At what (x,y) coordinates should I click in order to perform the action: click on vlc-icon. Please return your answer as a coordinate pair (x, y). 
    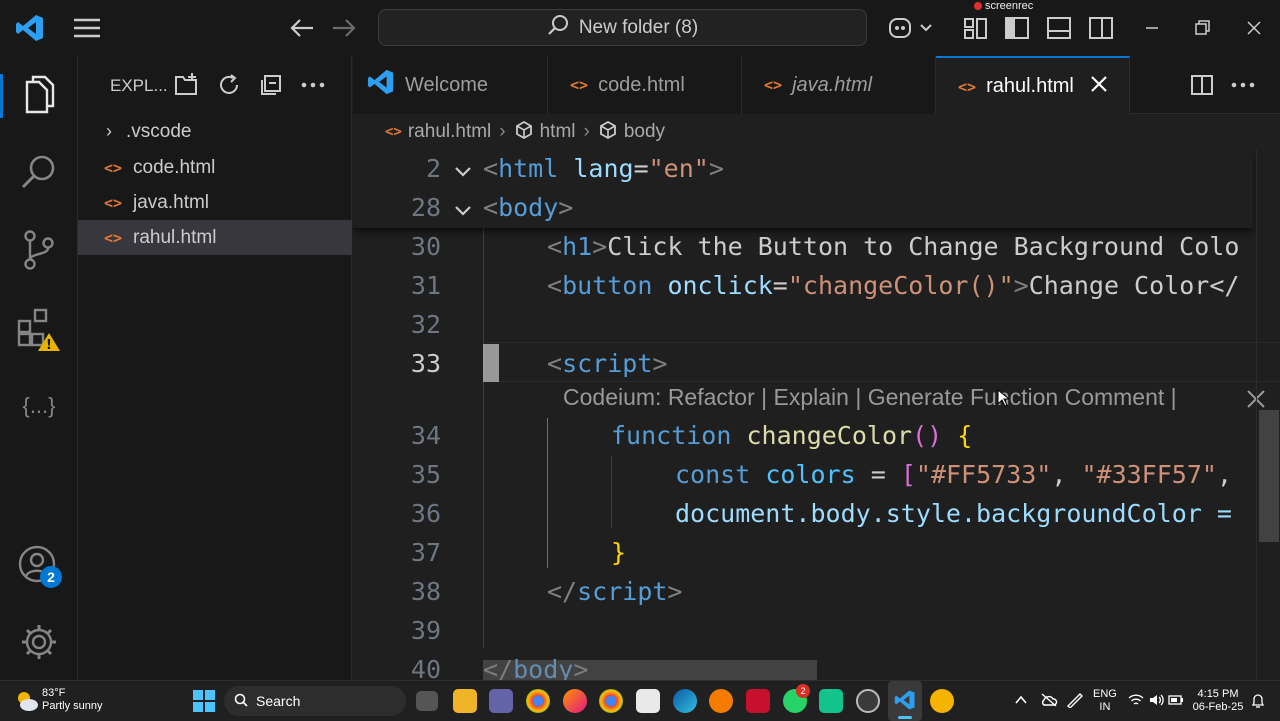
    Looking at the image, I should click on (721, 701).